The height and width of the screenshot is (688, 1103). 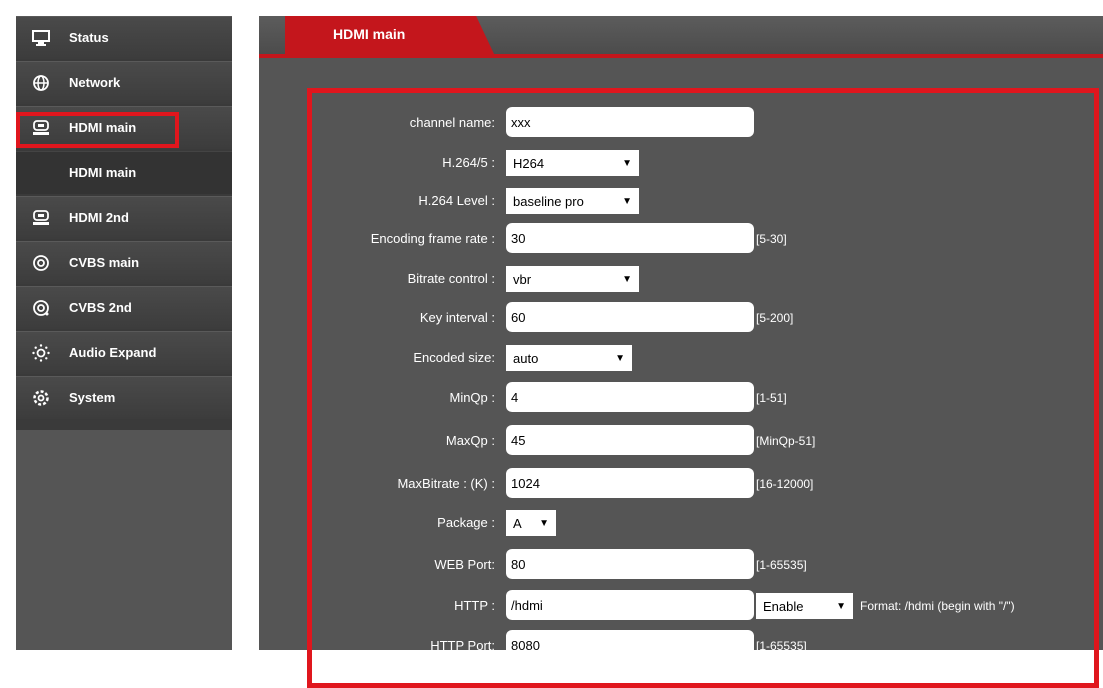 I want to click on sidebar-item-label: System, so click(x=92, y=397).